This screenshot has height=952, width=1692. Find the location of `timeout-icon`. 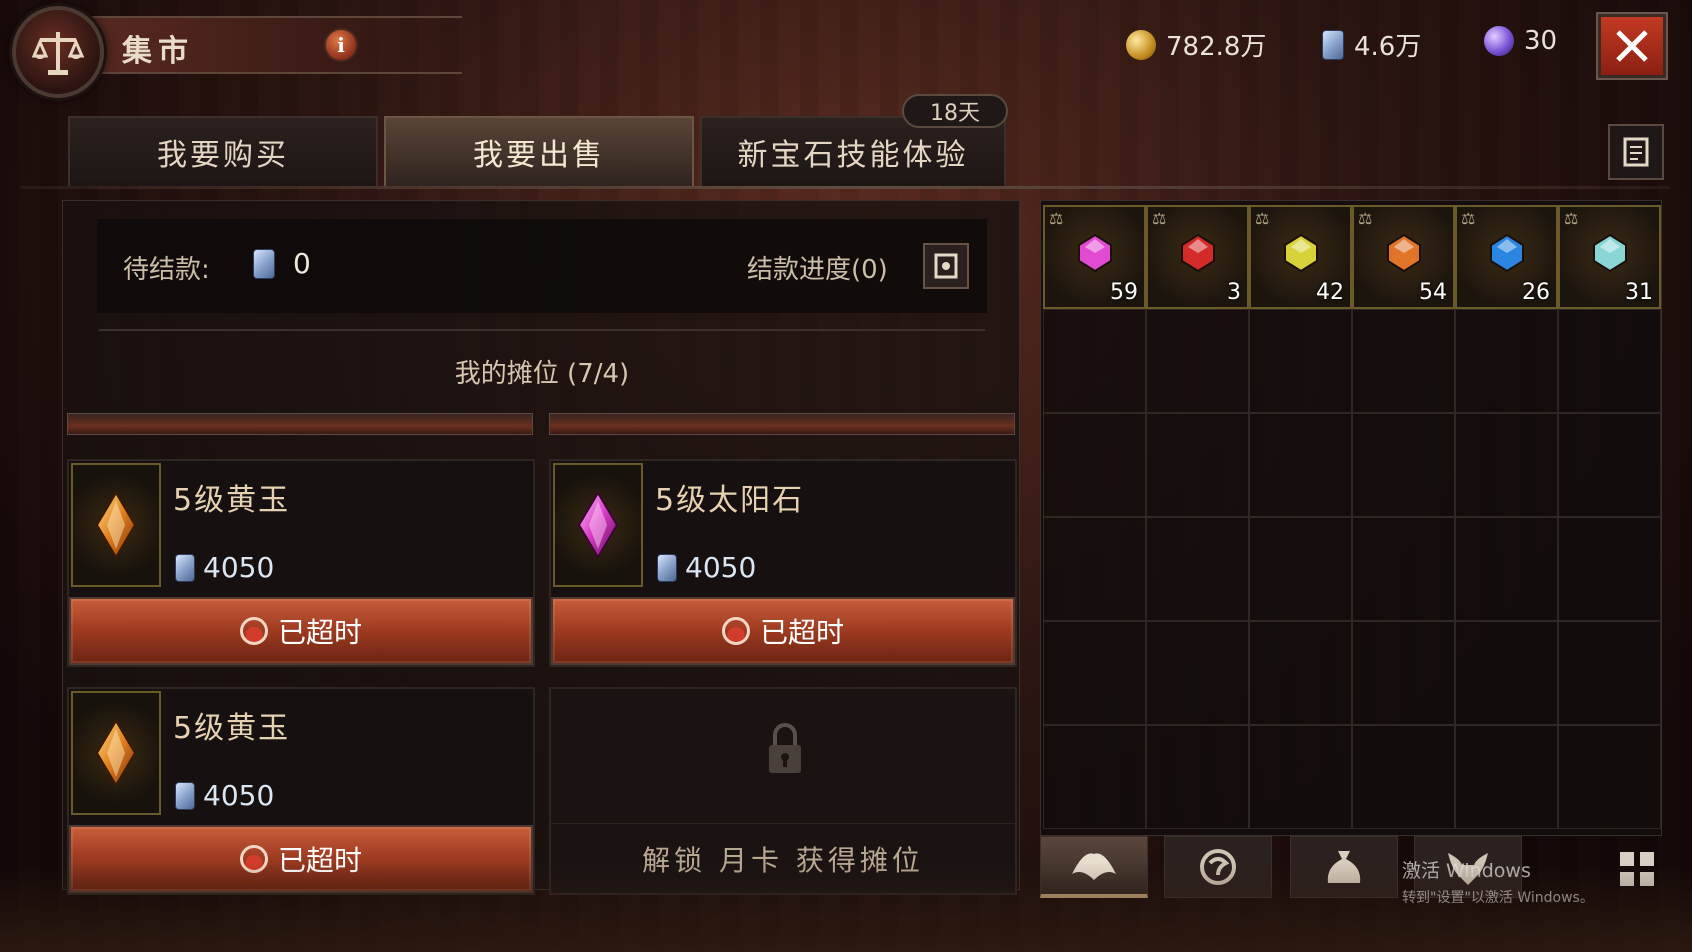

timeout-icon is located at coordinates (735, 631).